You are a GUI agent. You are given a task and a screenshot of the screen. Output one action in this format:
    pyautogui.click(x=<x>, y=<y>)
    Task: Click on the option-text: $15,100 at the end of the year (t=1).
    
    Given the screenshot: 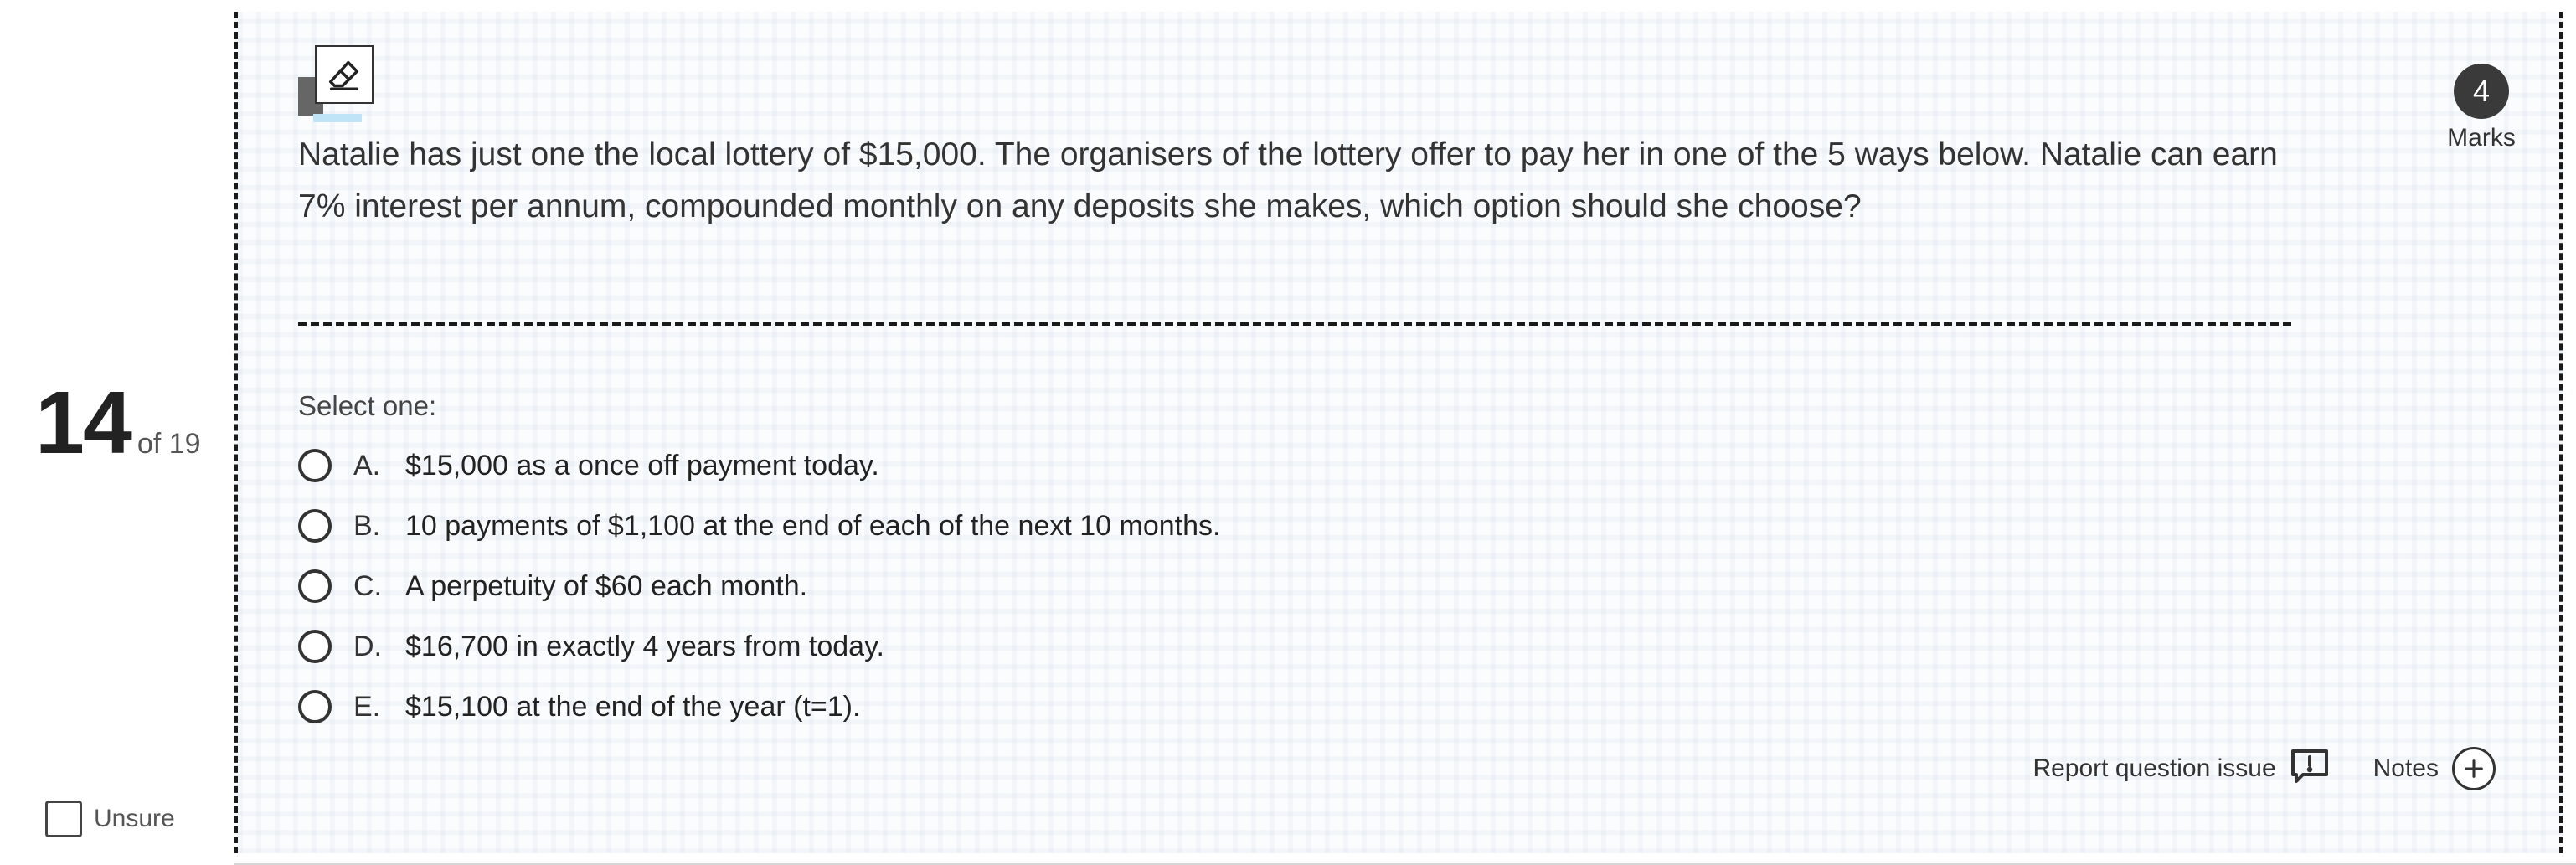 What is the action you would take?
    pyautogui.click(x=633, y=706)
    